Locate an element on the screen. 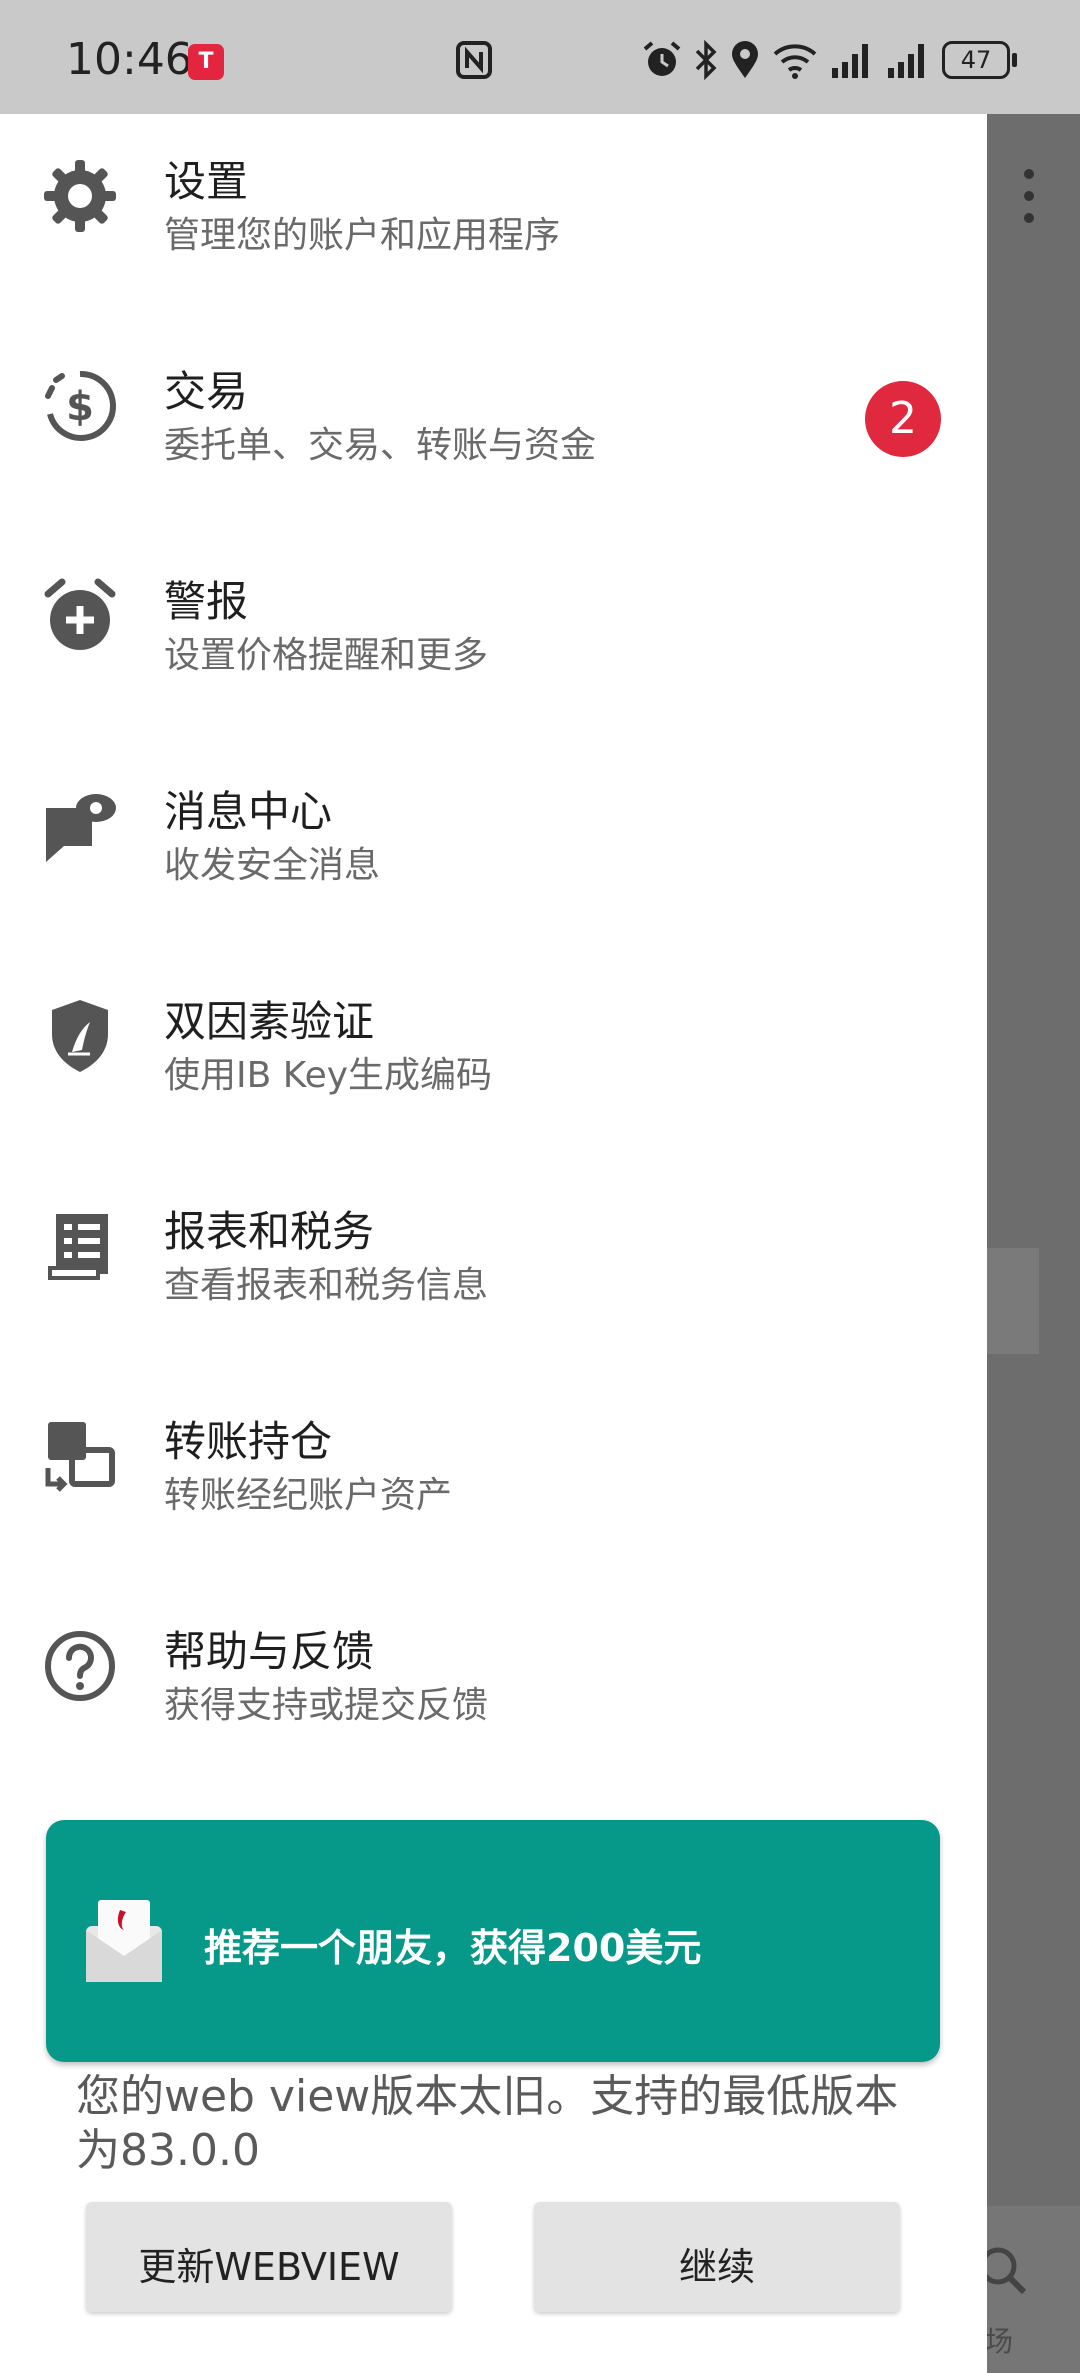 The image size is (1080, 2373). menu-item-trades: $ 交易 委托单、交易、转账与资金 2 is located at coordinates (493, 429).